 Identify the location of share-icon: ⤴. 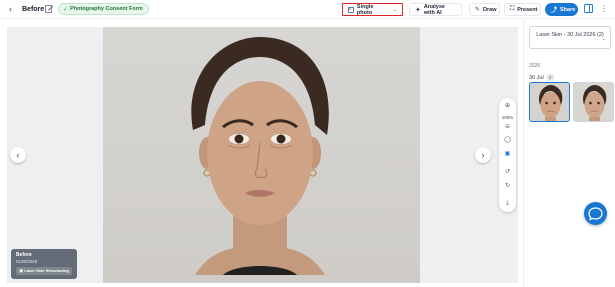
(554, 11).